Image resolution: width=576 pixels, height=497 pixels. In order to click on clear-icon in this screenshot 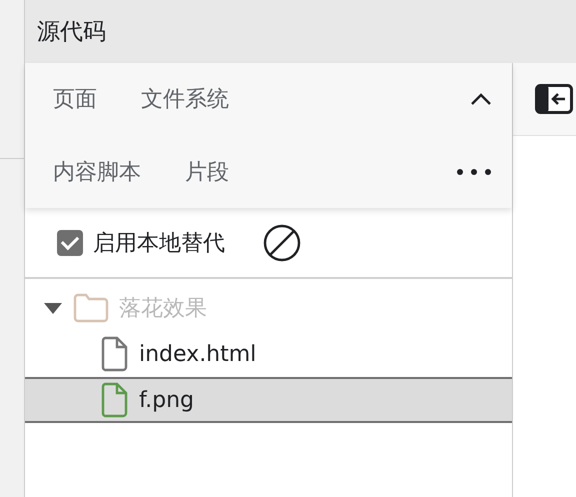, I will do `click(282, 243)`.